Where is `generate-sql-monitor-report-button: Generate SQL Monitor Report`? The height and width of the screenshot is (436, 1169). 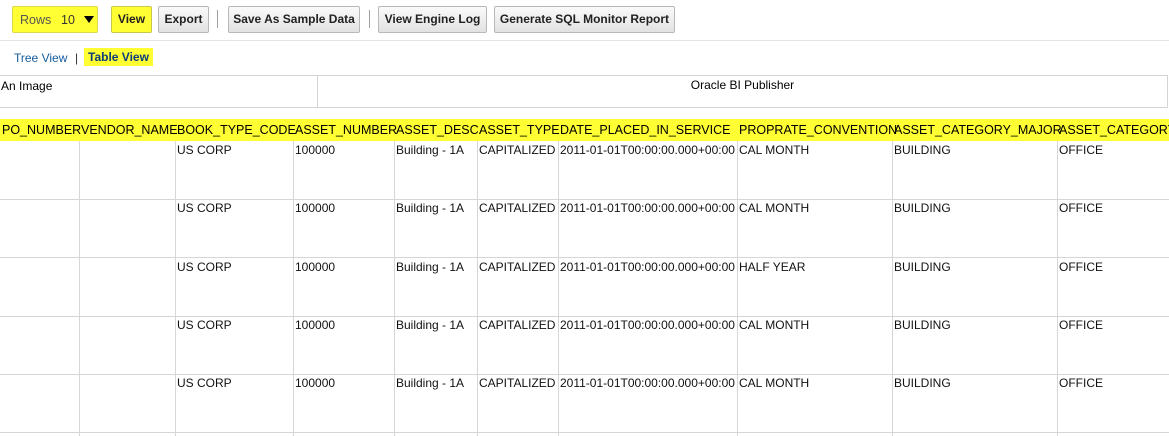
generate-sql-monitor-report-button: Generate SQL Monitor Report is located at coordinates (584, 19).